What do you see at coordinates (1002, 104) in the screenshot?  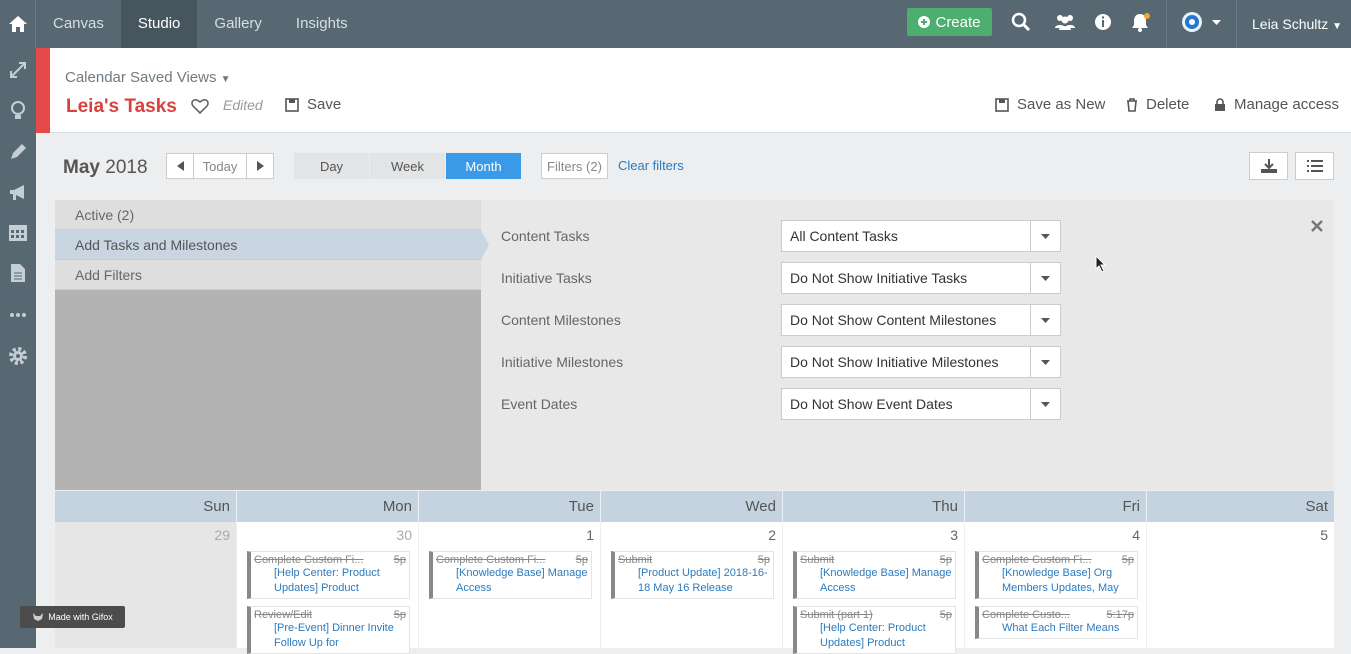 I see `floppy-icon` at bounding box center [1002, 104].